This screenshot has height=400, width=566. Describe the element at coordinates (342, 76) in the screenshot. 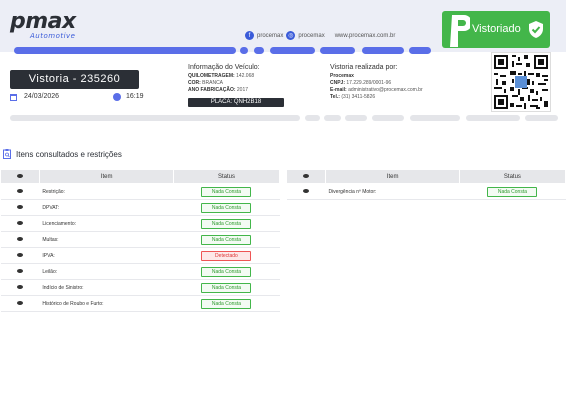

I see `inspector-name: Procemax` at that location.